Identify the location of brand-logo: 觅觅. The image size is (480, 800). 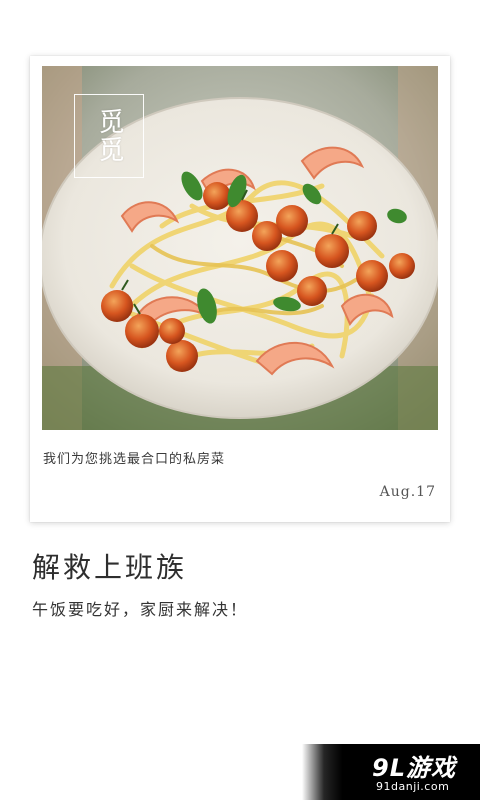
(109, 136).